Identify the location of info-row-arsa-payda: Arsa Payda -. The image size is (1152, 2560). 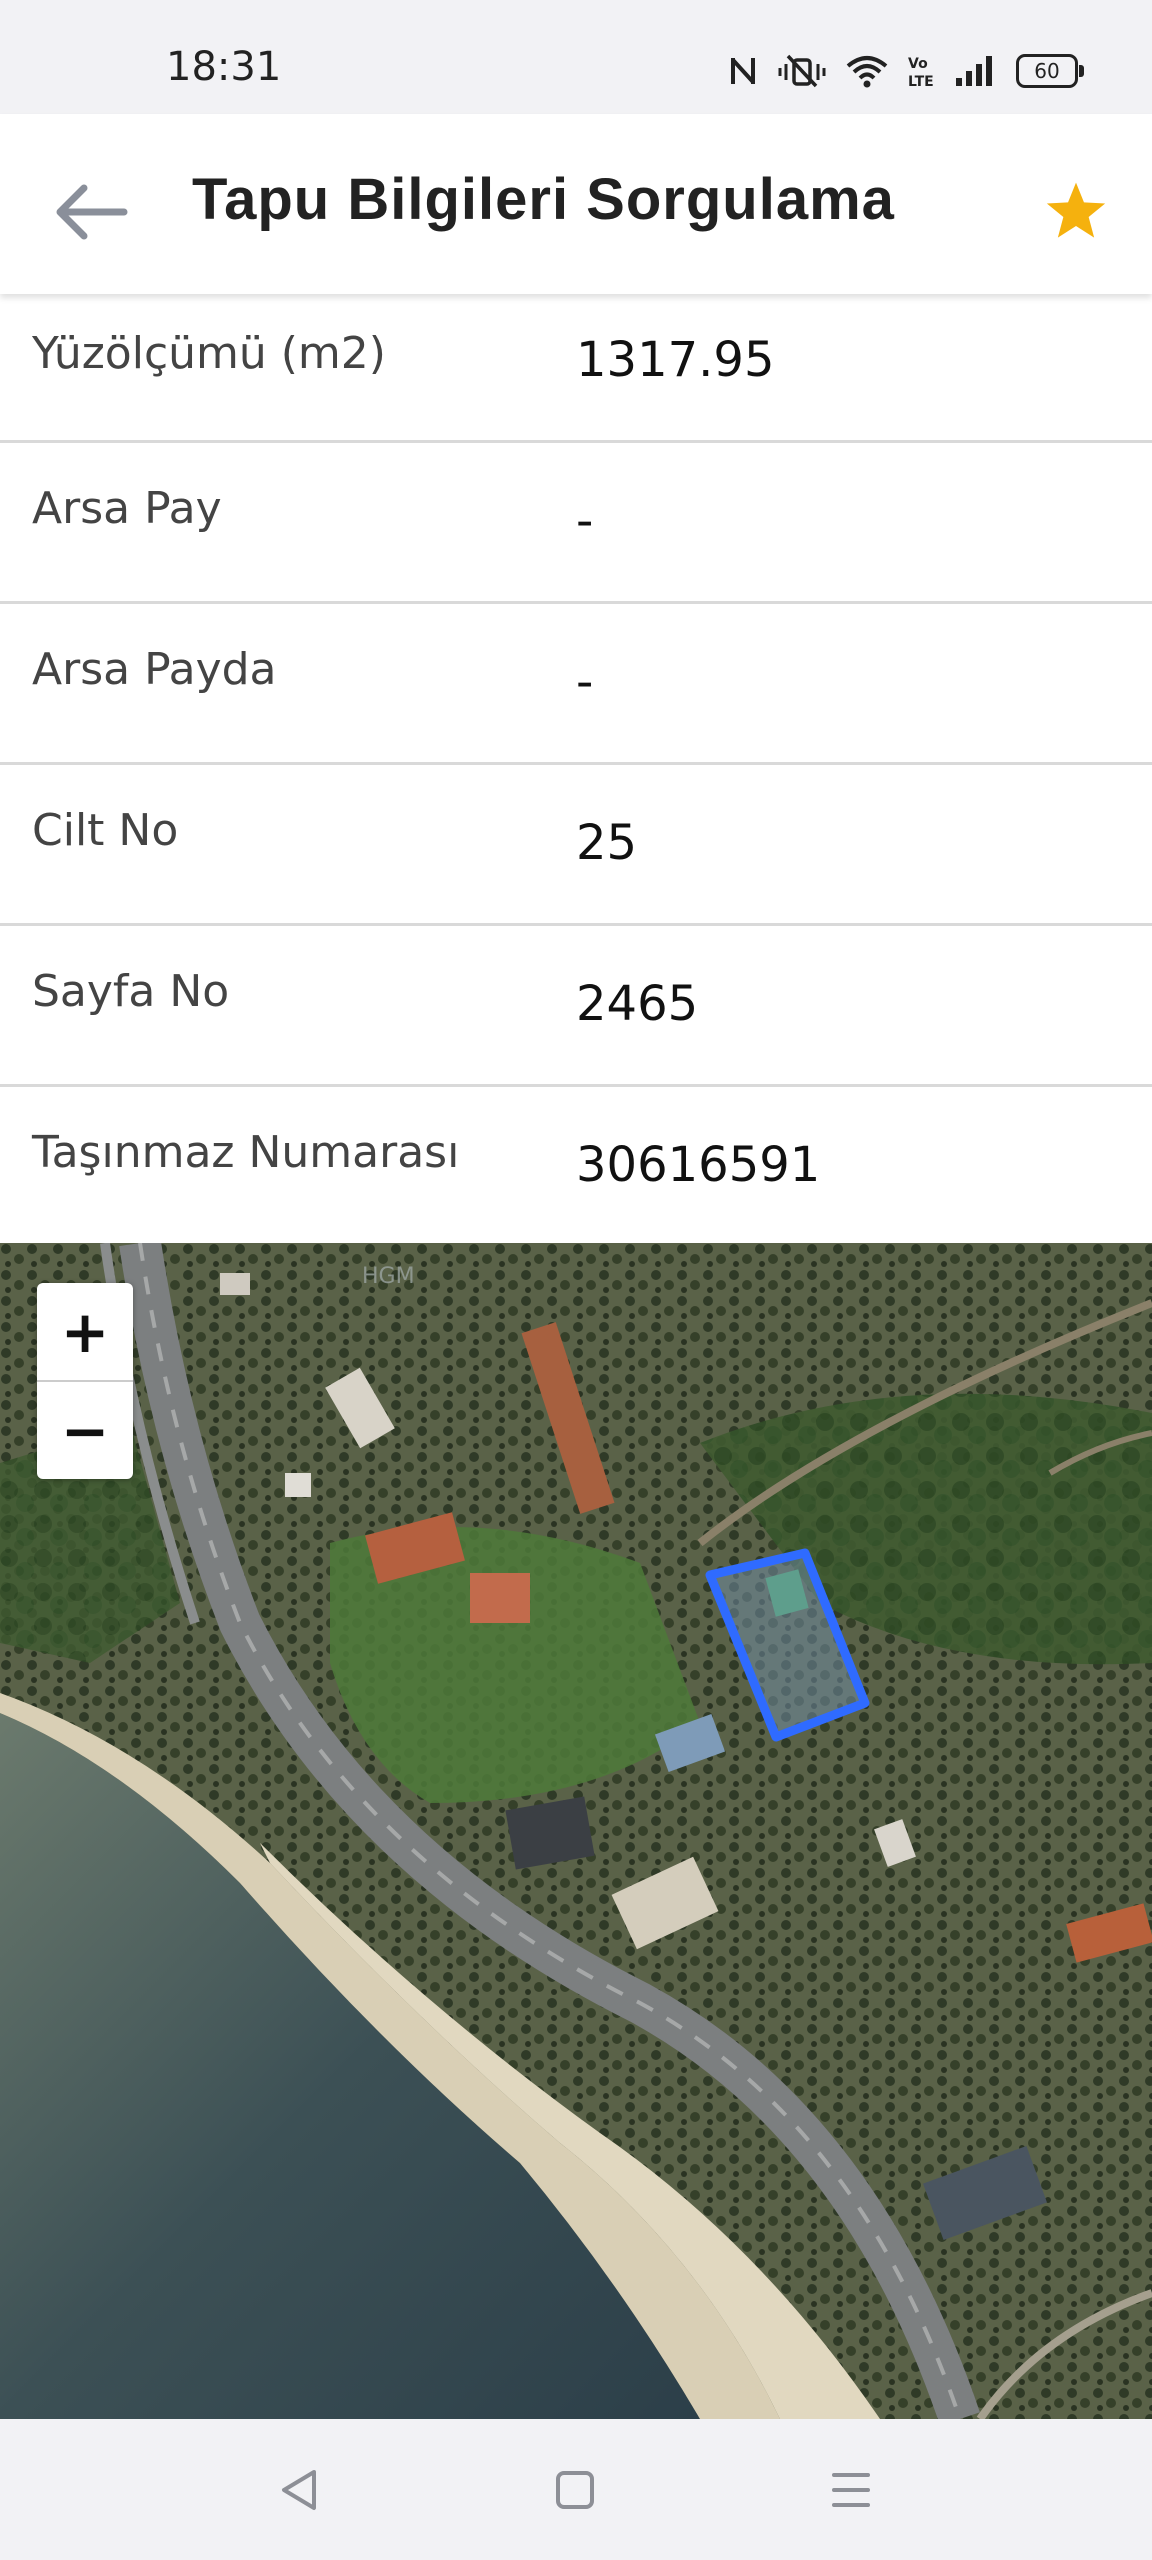
(576, 684).